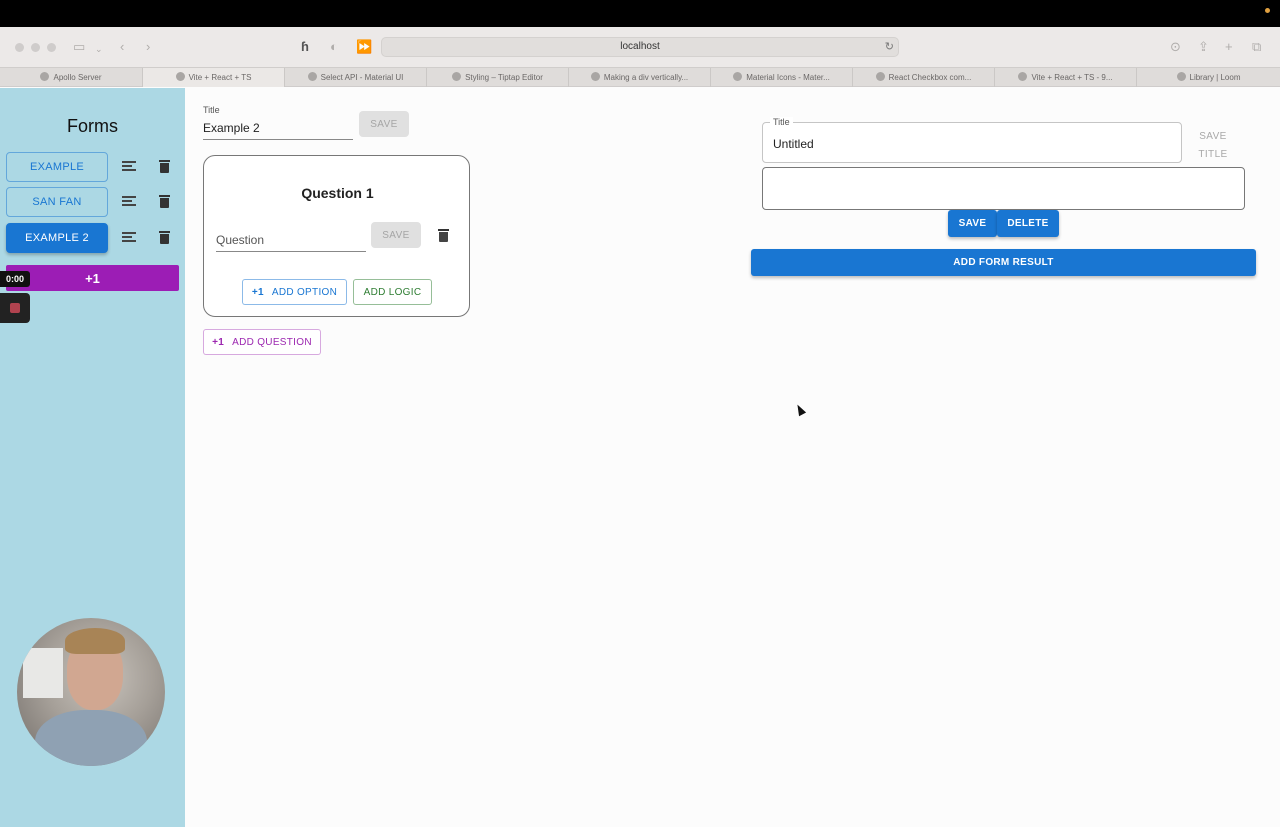 This screenshot has width=1280, height=827. I want to click on delete-result-button: DELETE, so click(1028, 223).